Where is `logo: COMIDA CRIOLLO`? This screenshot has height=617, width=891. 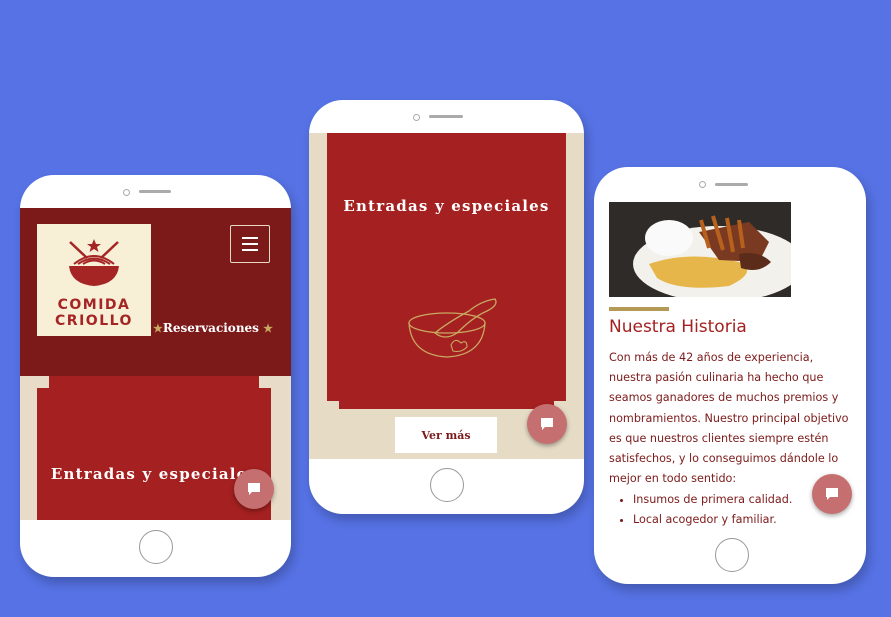 logo: COMIDA CRIOLLO is located at coordinates (94, 280).